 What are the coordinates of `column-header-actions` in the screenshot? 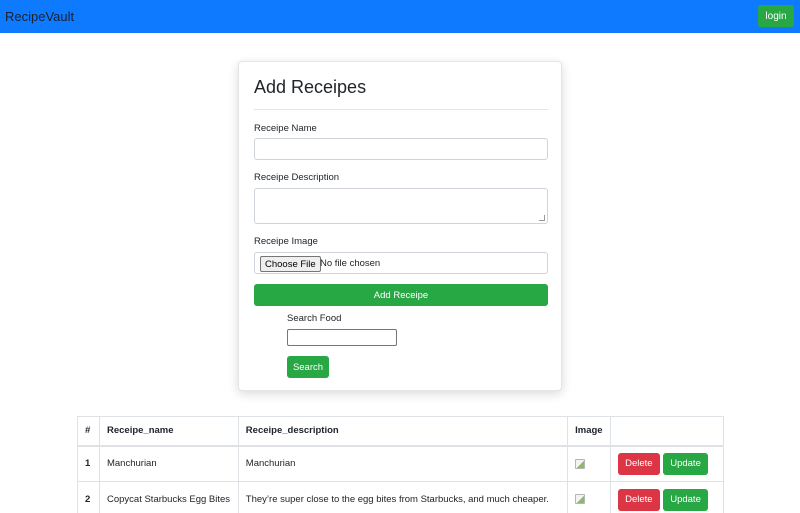 It's located at (667, 431).